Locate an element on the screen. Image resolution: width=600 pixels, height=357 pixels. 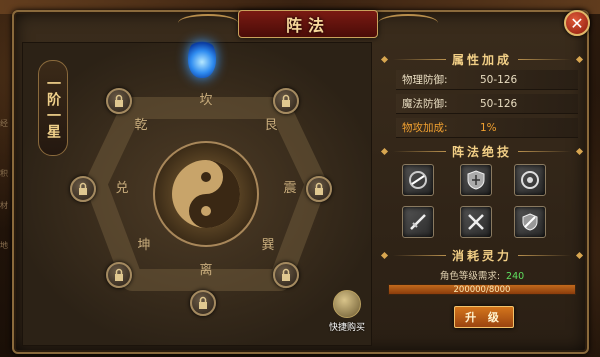
title-ornament-left is located at coordinates (208, 23).